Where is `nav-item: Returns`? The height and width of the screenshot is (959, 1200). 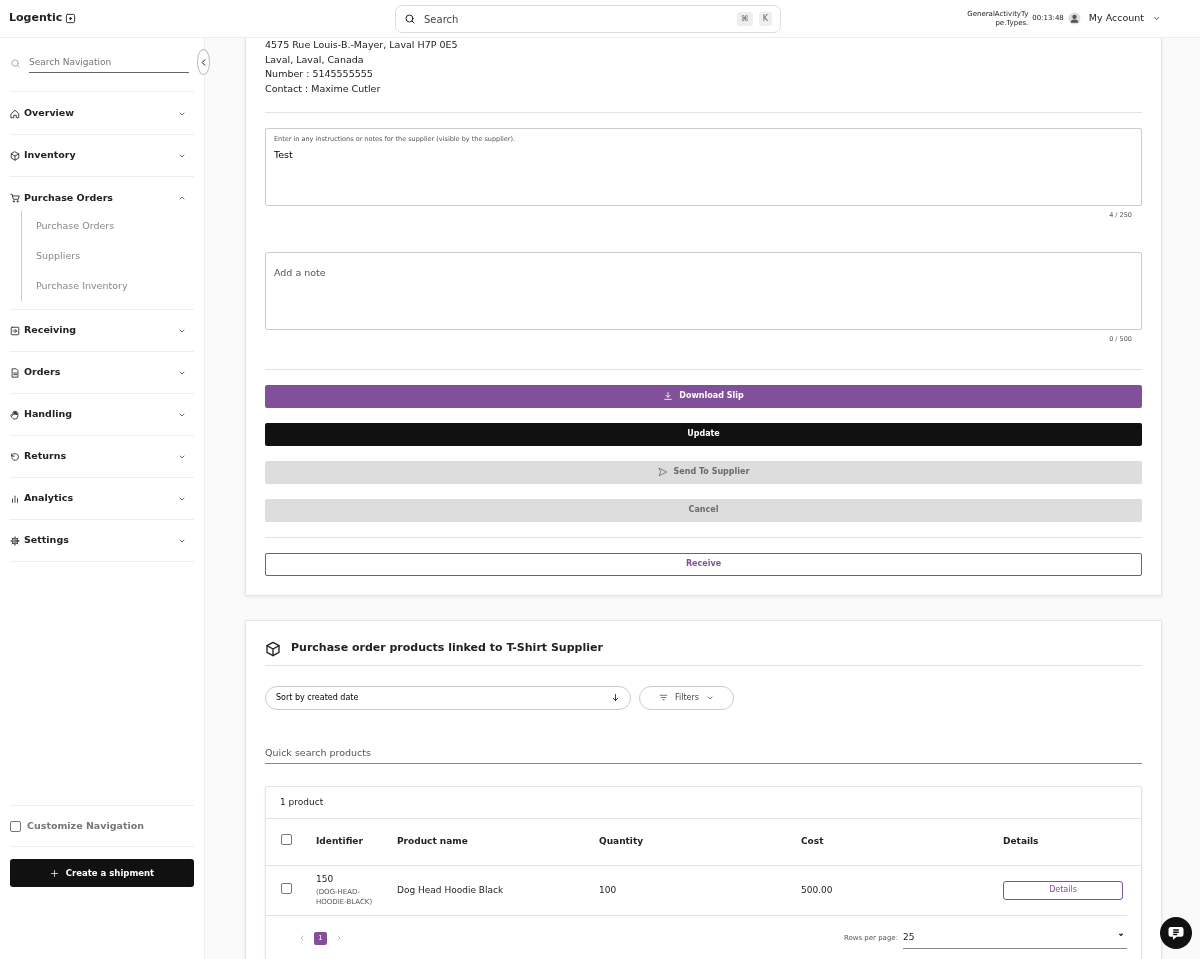 nav-item: Returns is located at coordinates (102, 457).